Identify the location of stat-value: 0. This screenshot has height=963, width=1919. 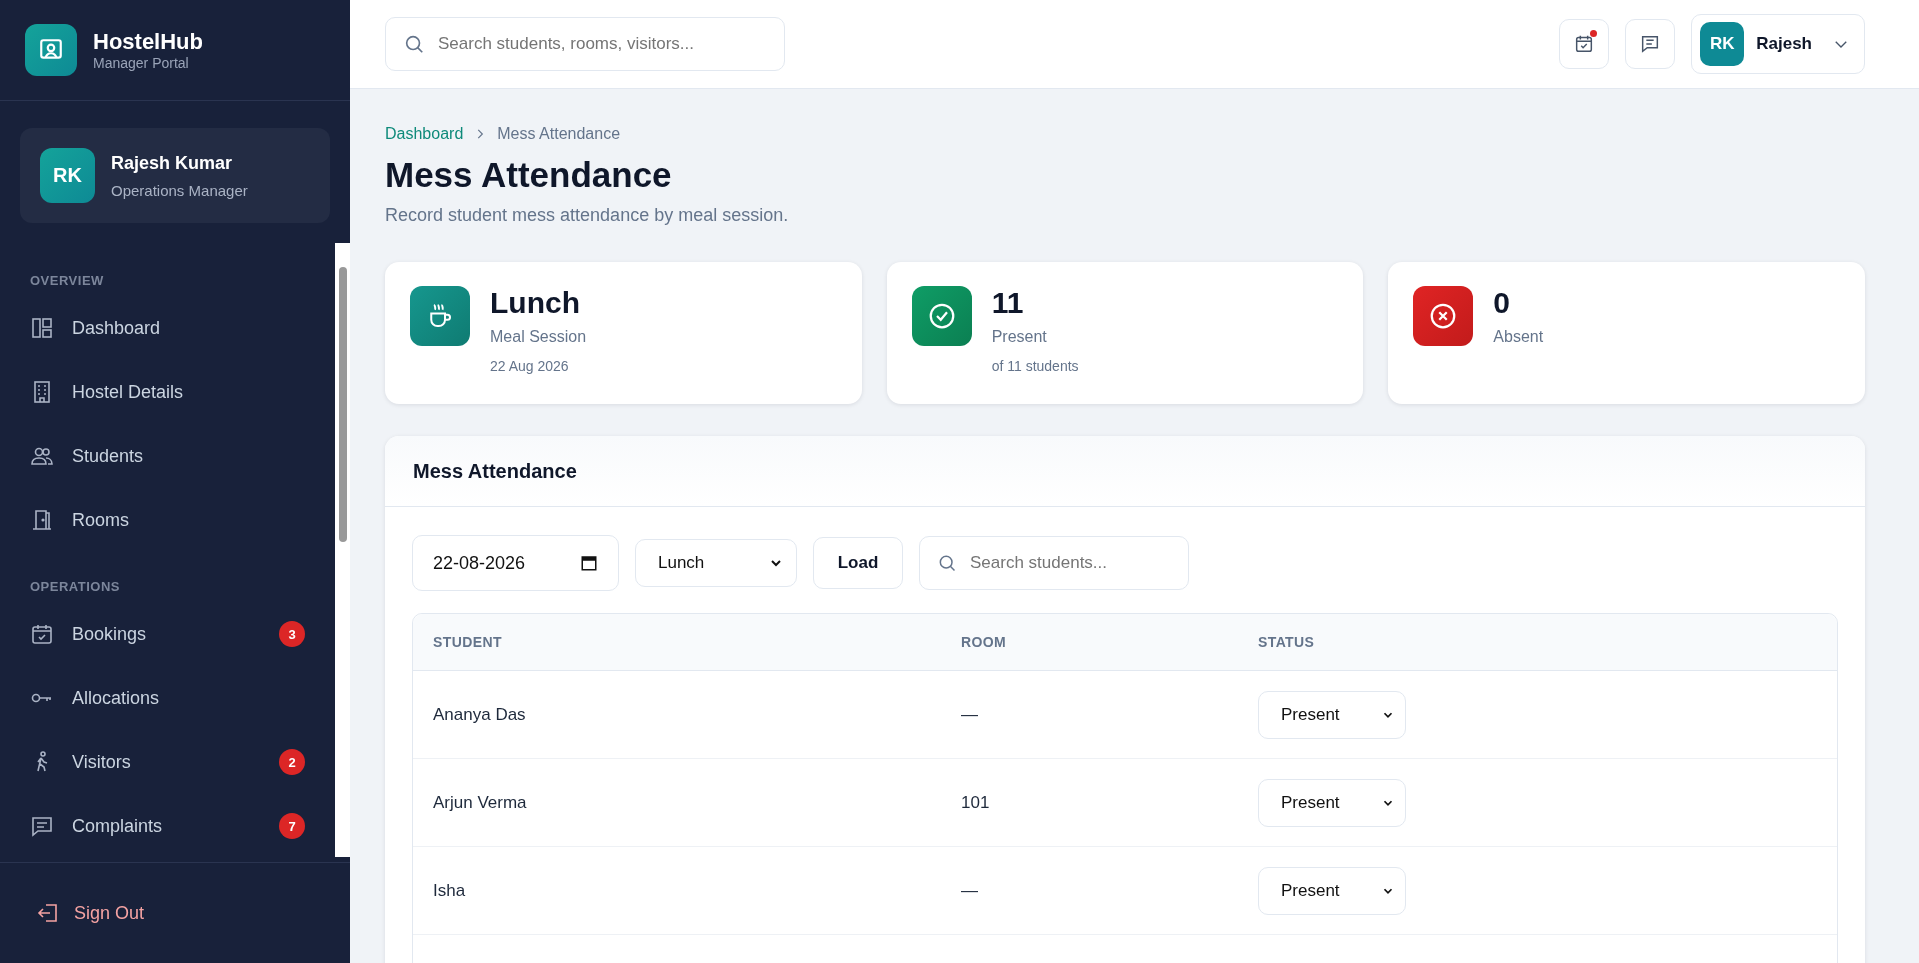
(1502, 303).